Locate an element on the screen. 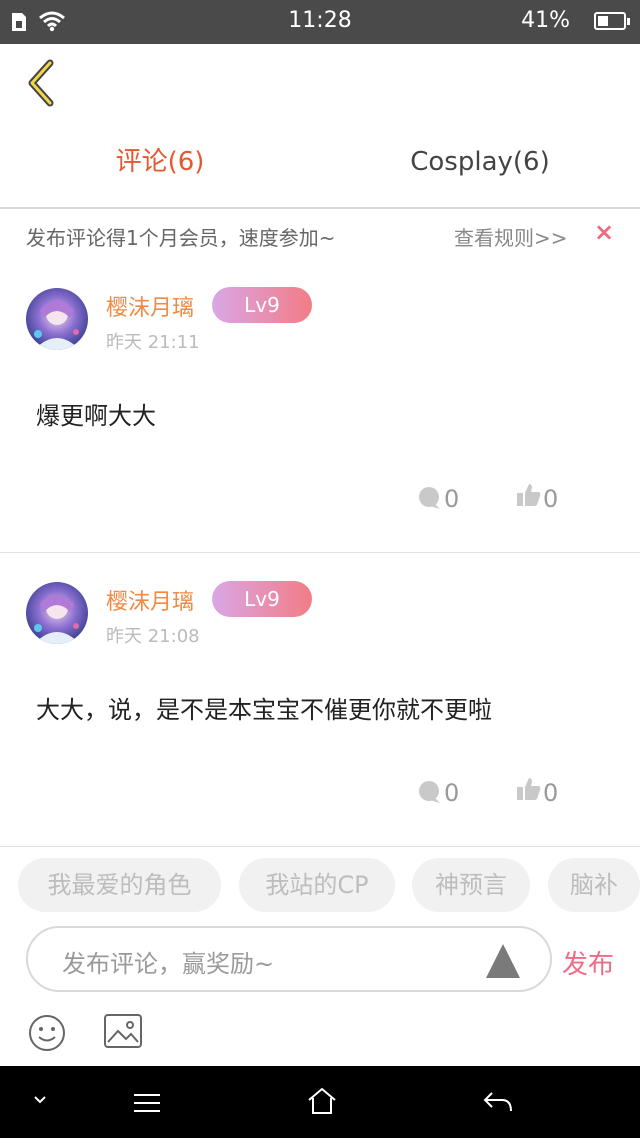  home-icon is located at coordinates (322, 1101).